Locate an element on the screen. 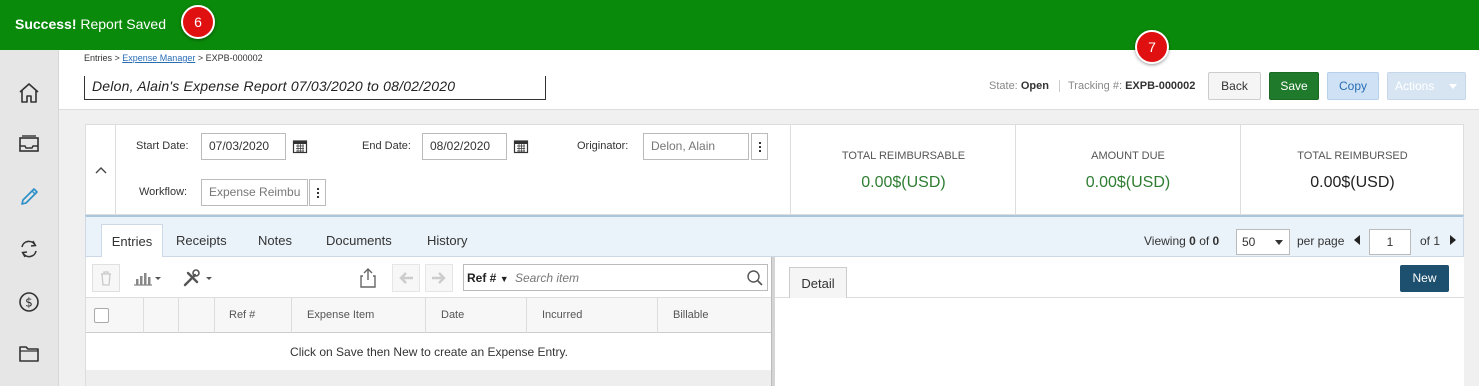  next-record-button is located at coordinates (439, 278).